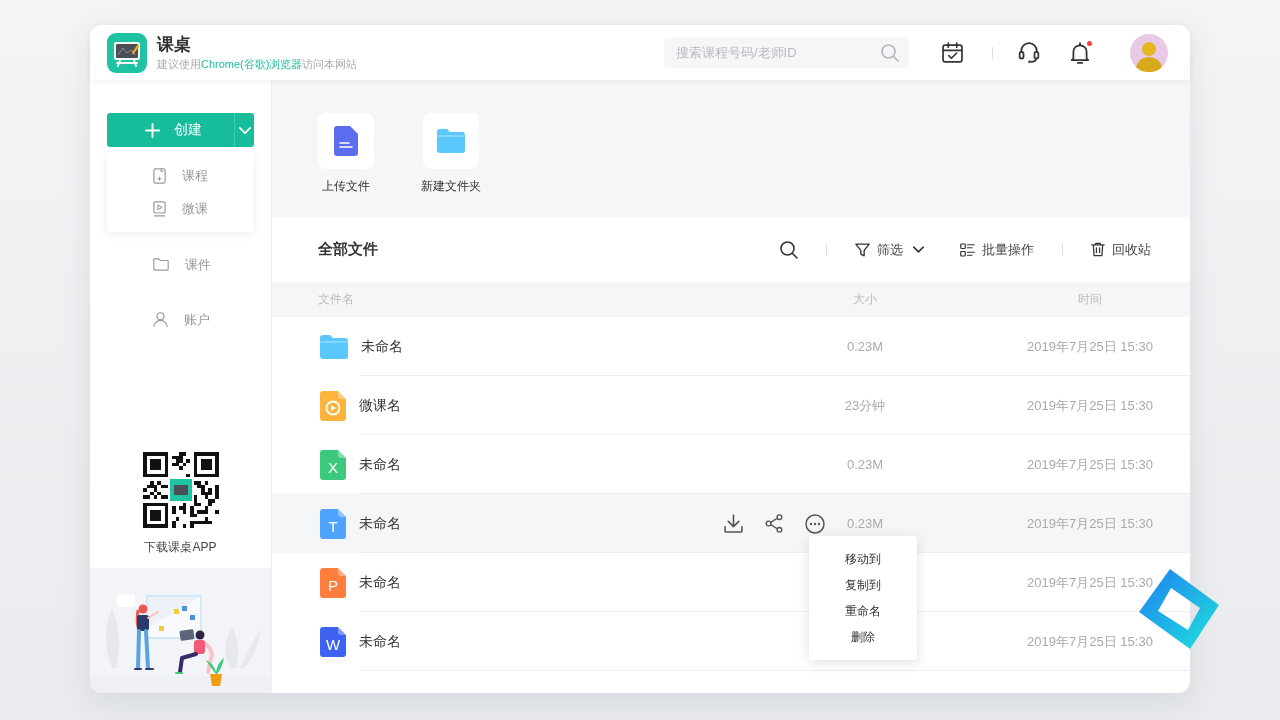 The height and width of the screenshot is (720, 1280). I want to click on search-icon, so click(789, 249).